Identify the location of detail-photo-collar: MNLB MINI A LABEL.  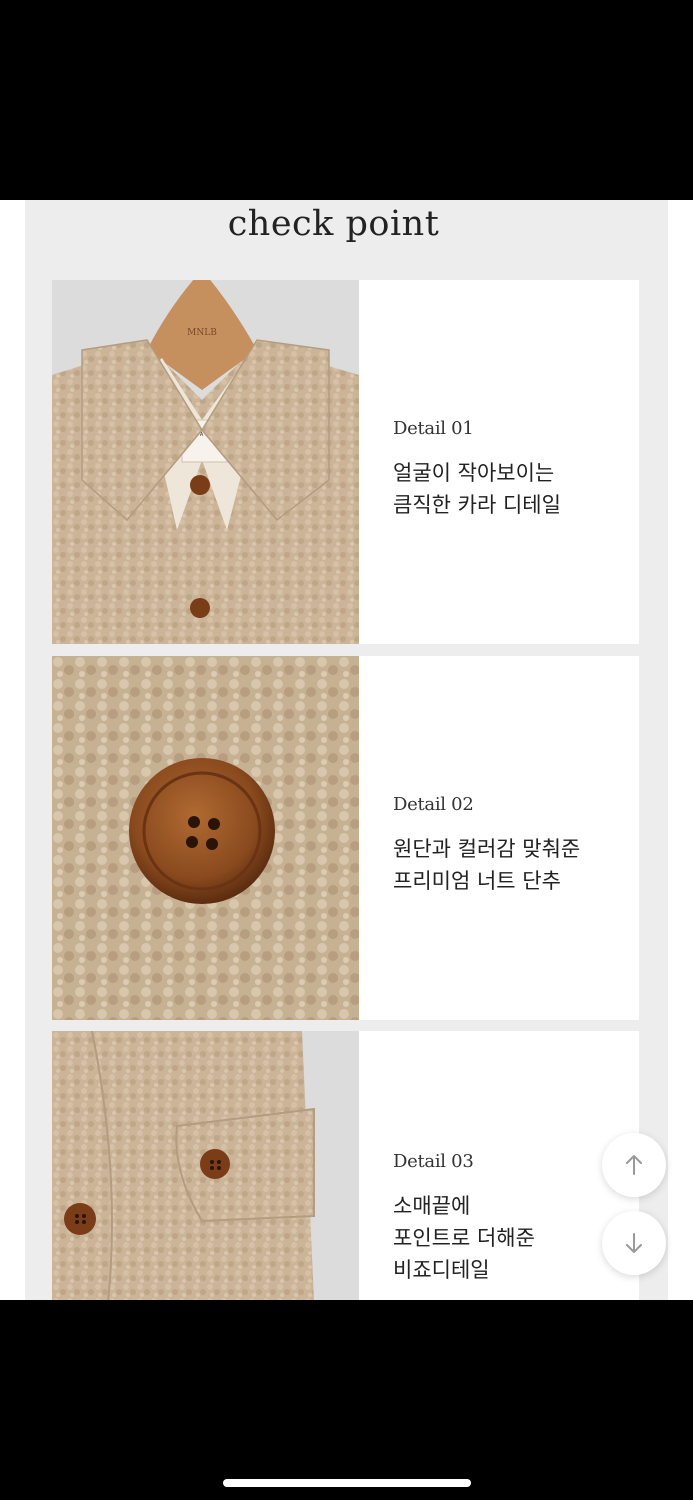
(205, 462).